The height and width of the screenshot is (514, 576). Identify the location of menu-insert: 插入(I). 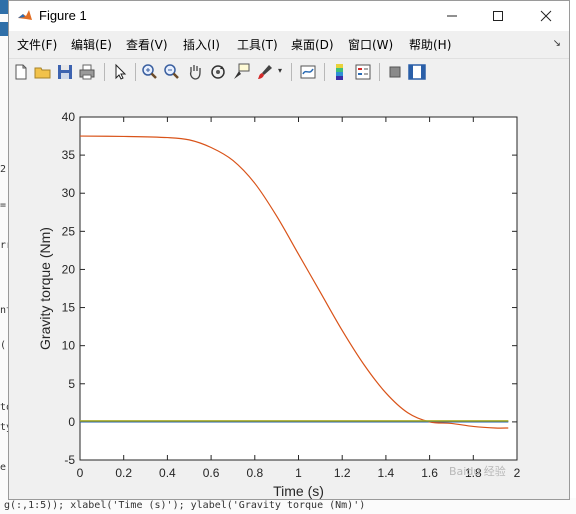
(201, 44).